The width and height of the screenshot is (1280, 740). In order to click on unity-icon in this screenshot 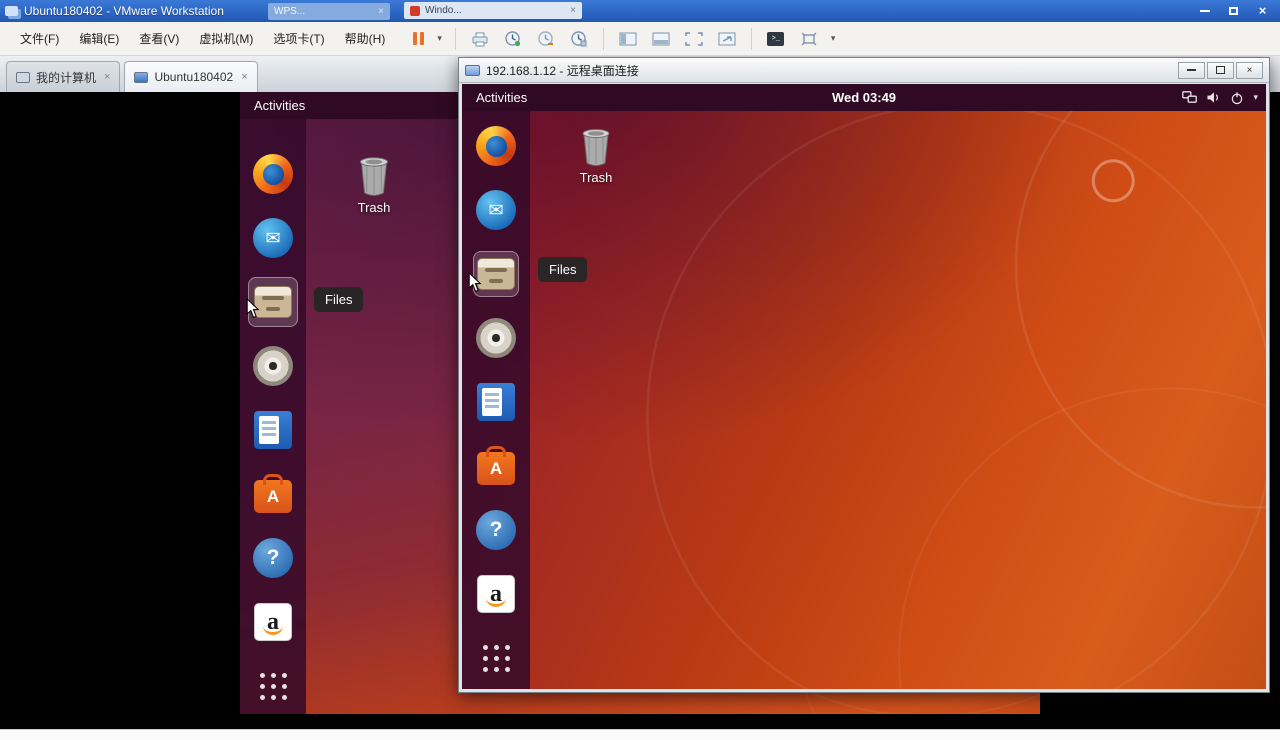, I will do `click(727, 38)`.